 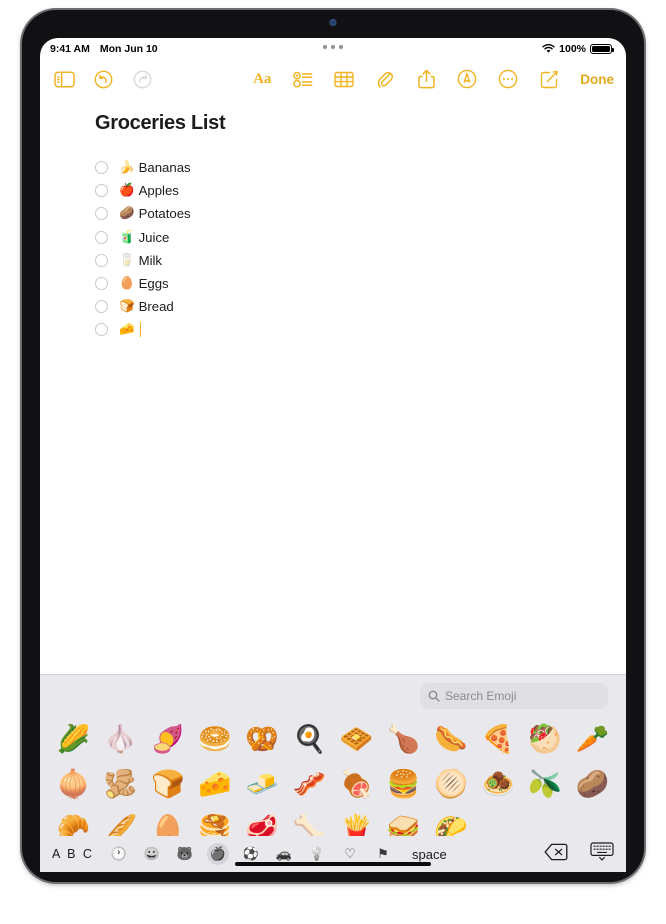 What do you see at coordinates (383, 853) in the screenshot?
I see `flag-icon: ⚑` at bounding box center [383, 853].